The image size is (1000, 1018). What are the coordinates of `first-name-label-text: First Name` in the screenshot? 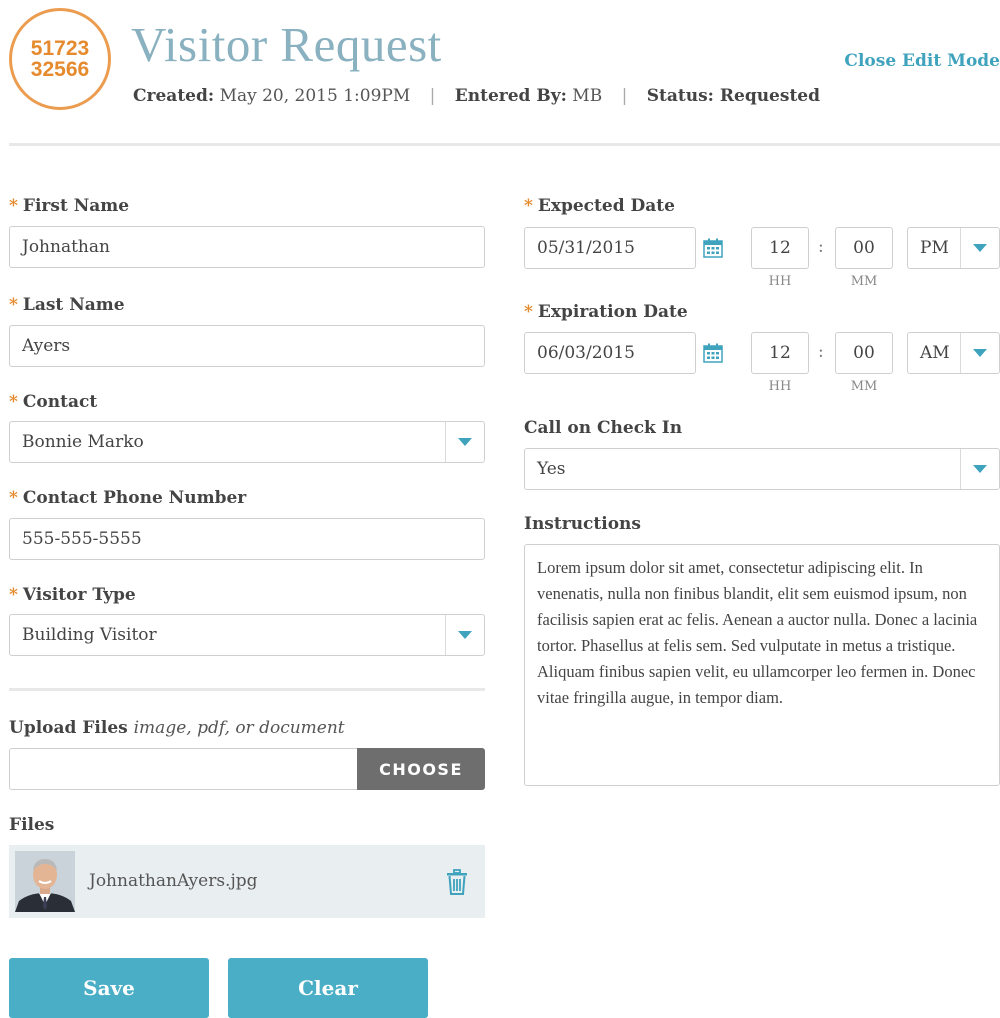 It's located at (76, 206).